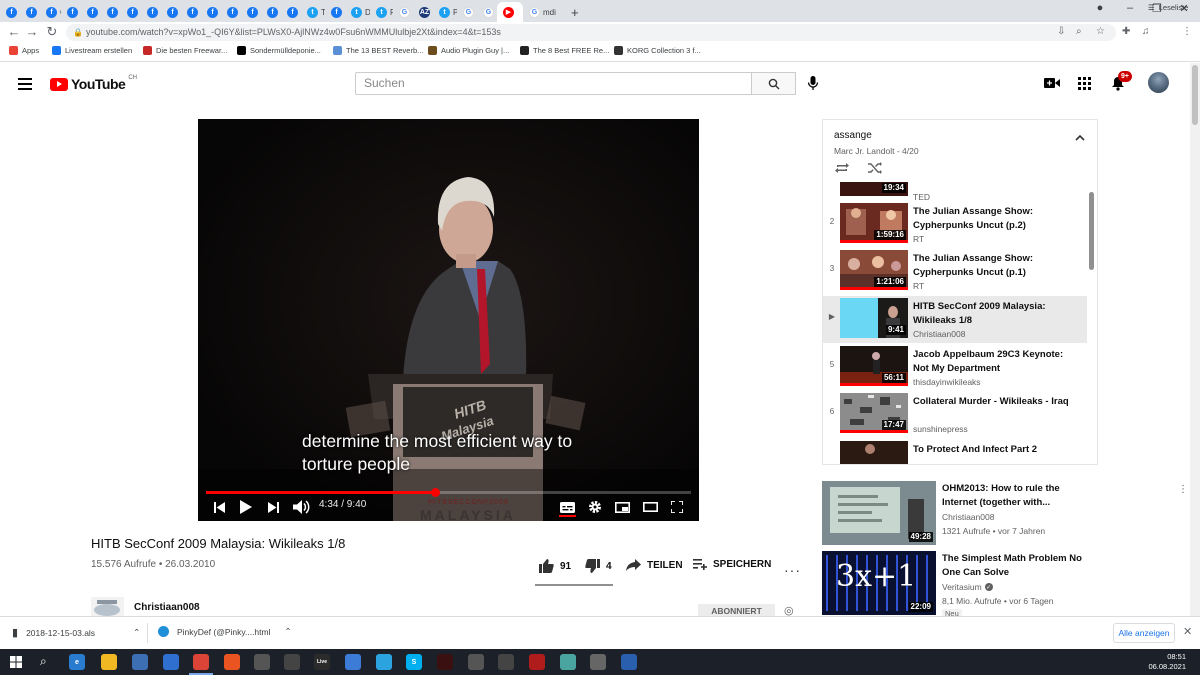 The height and width of the screenshot is (675, 1200). What do you see at coordinates (219, 507) in the screenshot?
I see `previous-icon` at bounding box center [219, 507].